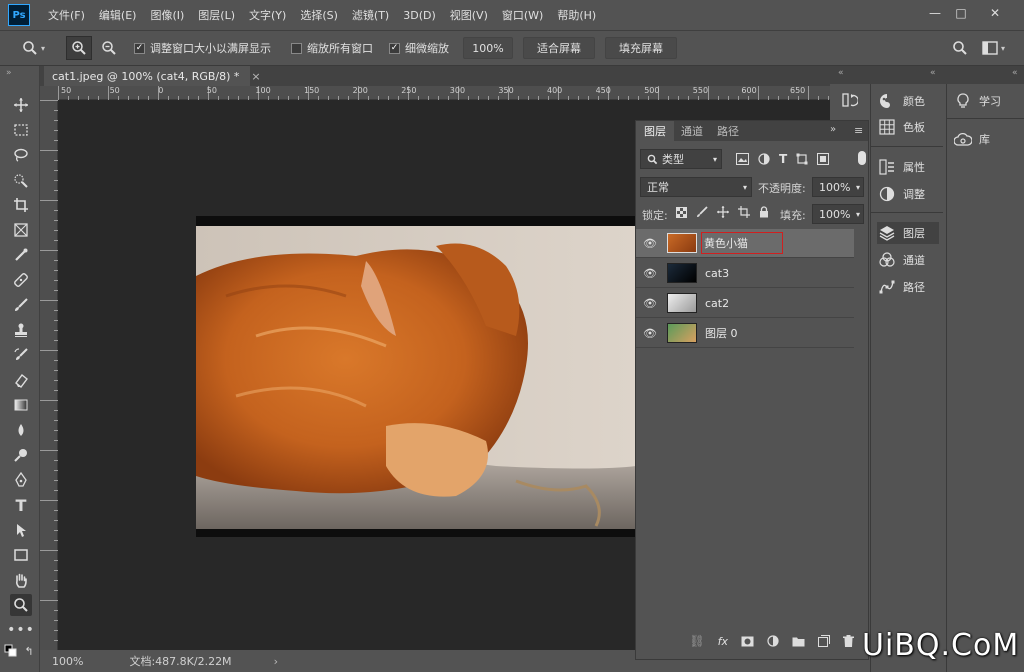 The image size is (1024, 672). Describe the element at coordinates (841, 73) in the screenshot. I see `collapse-left-icon: «` at that location.